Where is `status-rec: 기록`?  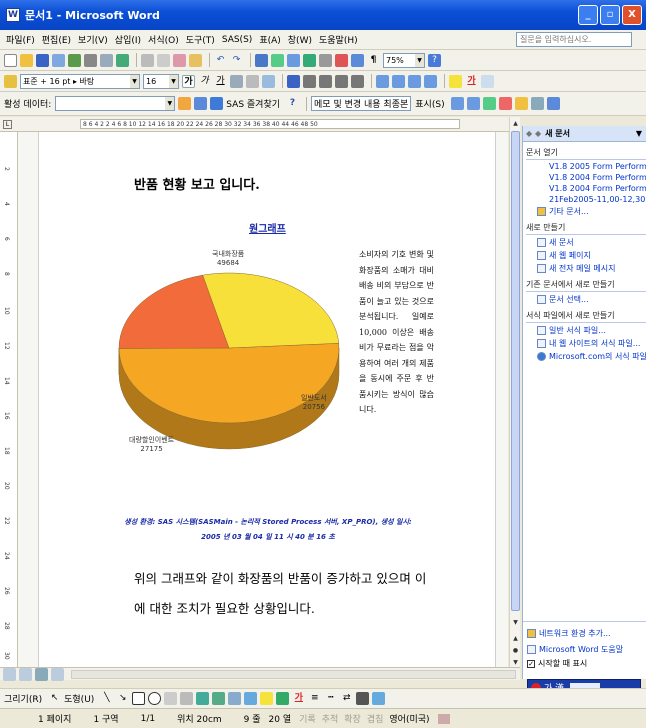 status-rec: 기록 is located at coordinates (307, 718).